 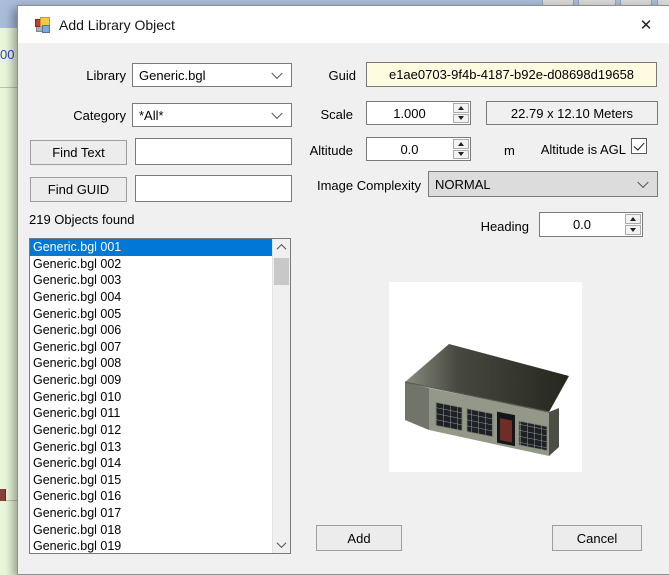 I want to click on background-grid-line, so click(x=8, y=87).